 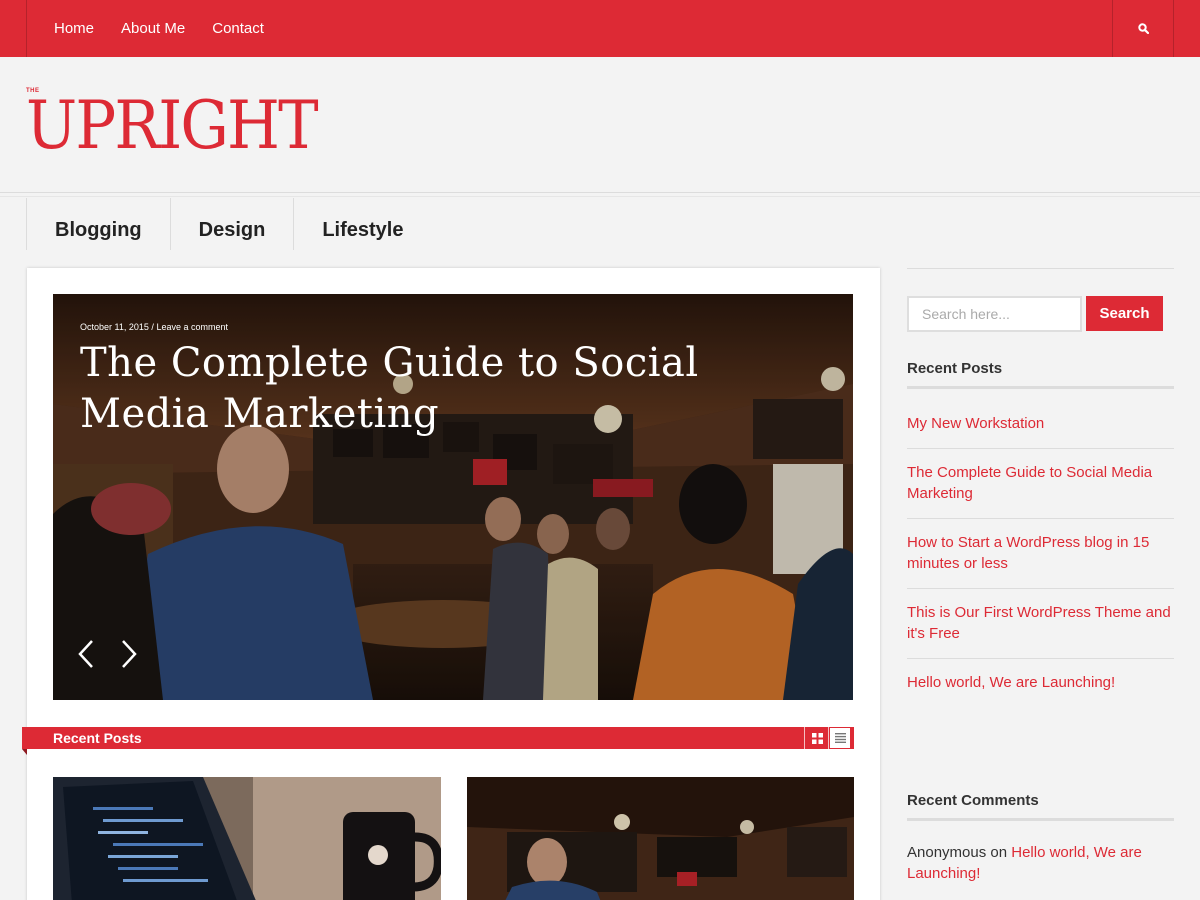 What do you see at coordinates (231, 224) in the screenshot?
I see `category-design-link: Design` at bounding box center [231, 224].